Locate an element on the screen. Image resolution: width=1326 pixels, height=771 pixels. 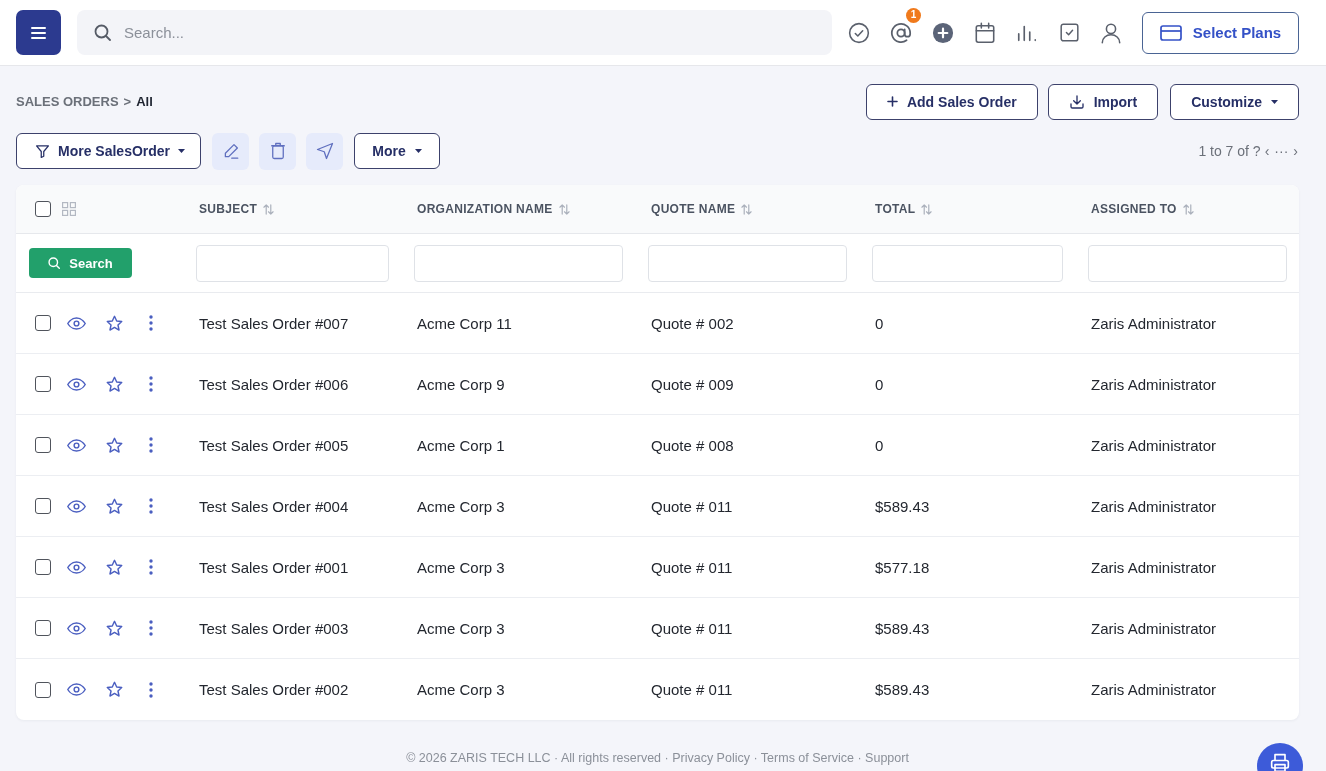
send-button is located at coordinates (324, 151).